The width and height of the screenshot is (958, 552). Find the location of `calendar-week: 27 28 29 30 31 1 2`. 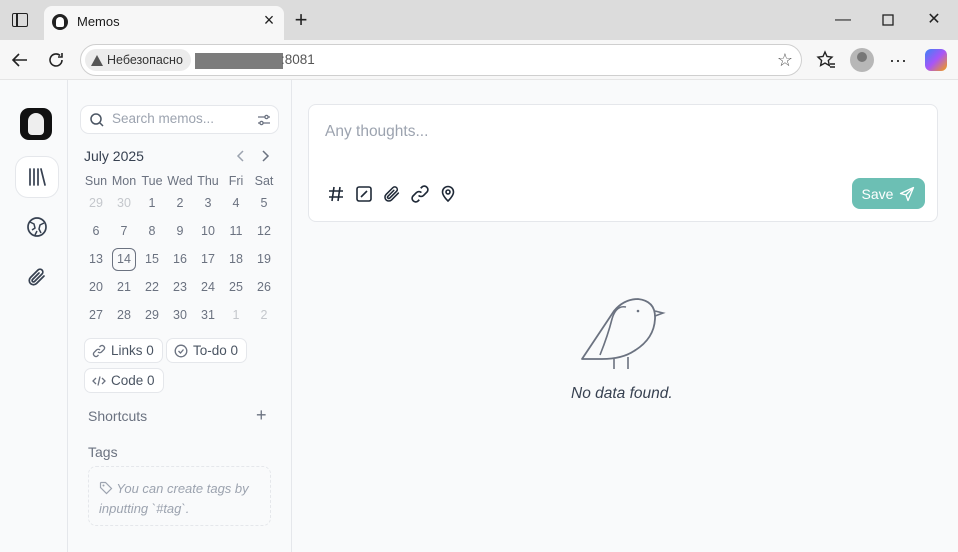

calendar-week: 27 28 29 30 31 1 2 is located at coordinates (180, 315).